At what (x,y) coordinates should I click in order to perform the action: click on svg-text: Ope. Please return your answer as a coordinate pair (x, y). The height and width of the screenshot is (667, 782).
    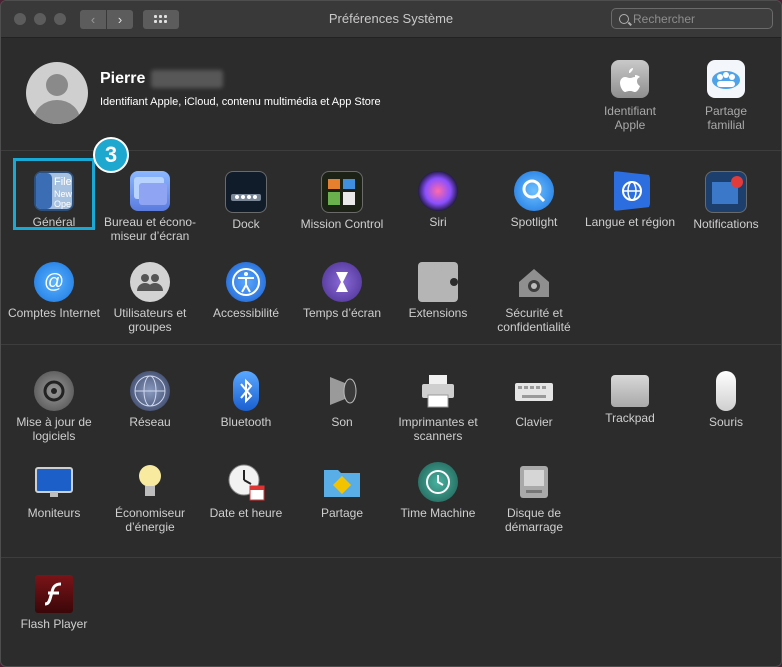
    Looking at the image, I should click on (62, 204).